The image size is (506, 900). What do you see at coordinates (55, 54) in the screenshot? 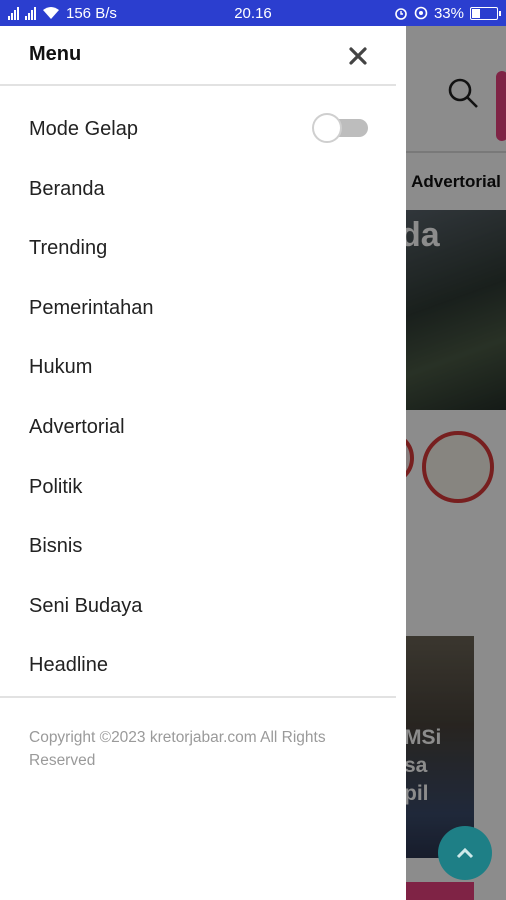
I see `drawer-title: Menu` at bounding box center [55, 54].